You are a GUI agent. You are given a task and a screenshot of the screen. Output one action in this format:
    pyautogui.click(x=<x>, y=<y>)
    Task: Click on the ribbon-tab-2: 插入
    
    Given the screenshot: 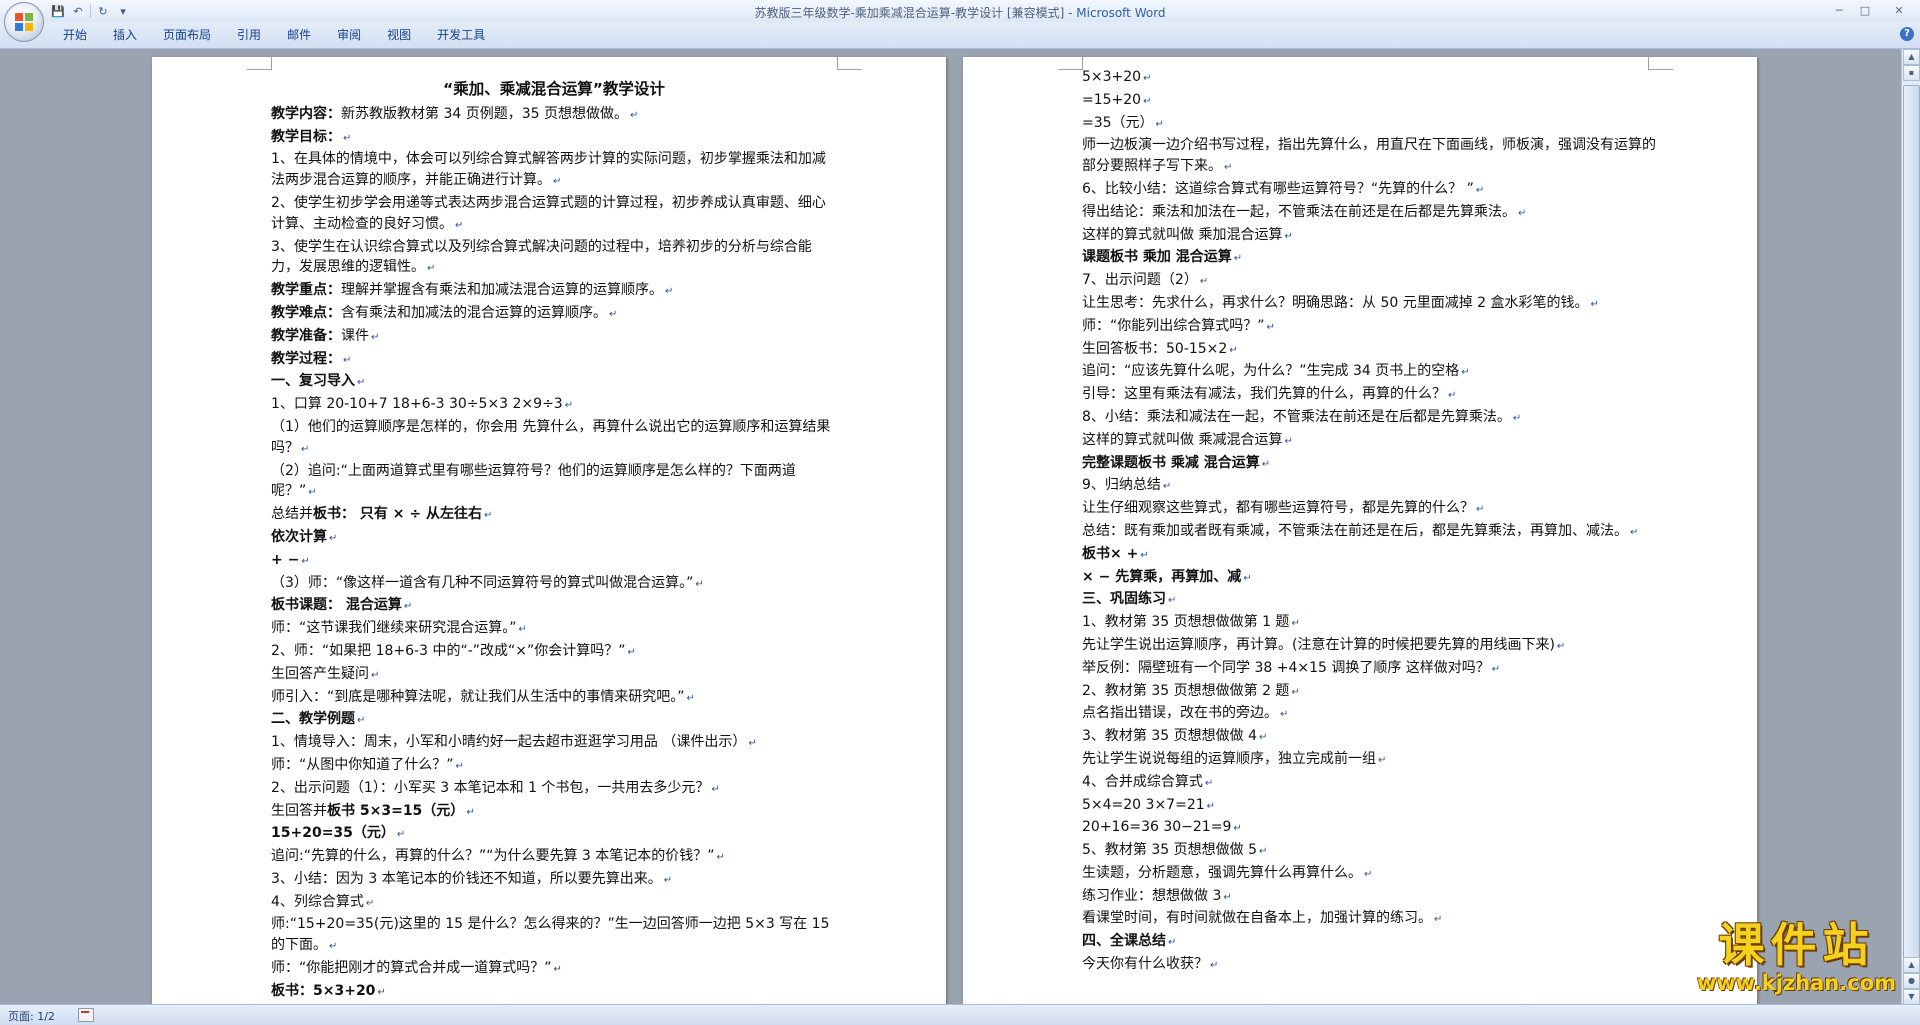 What is the action you would take?
    pyautogui.click(x=125, y=35)
    